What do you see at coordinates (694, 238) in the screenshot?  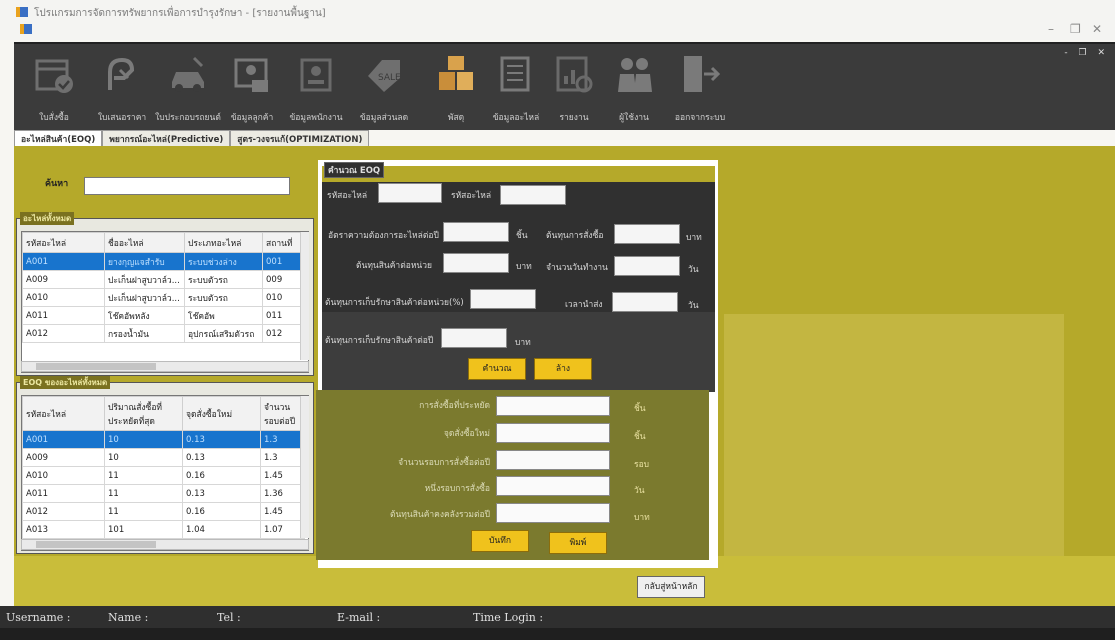 I see `order-cost-unit: บาท` at bounding box center [694, 238].